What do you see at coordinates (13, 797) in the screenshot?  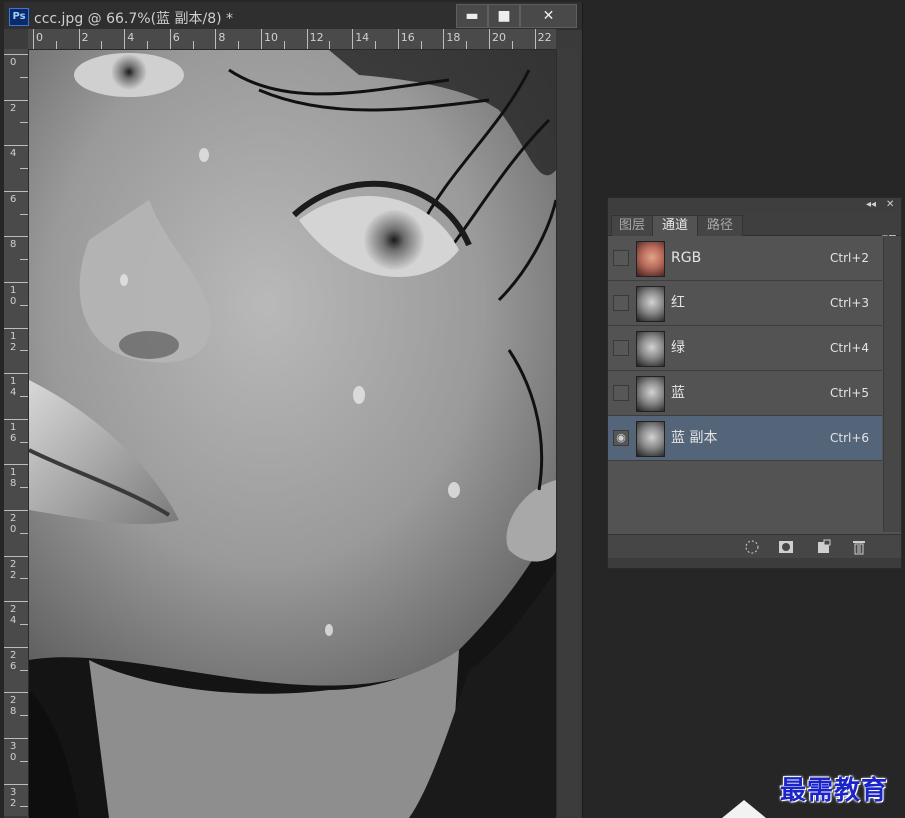 I see `ruler-label: 3 2` at bounding box center [13, 797].